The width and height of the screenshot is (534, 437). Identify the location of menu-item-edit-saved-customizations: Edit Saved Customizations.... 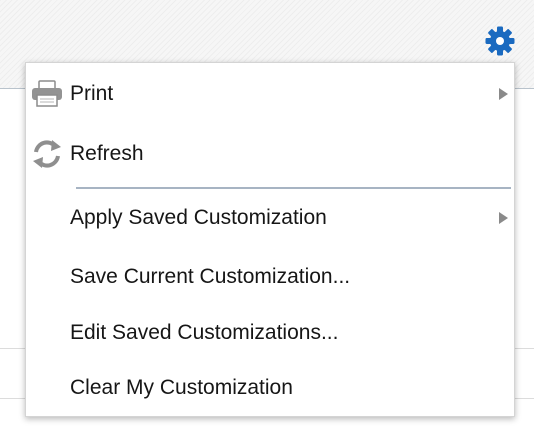
(270, 333).